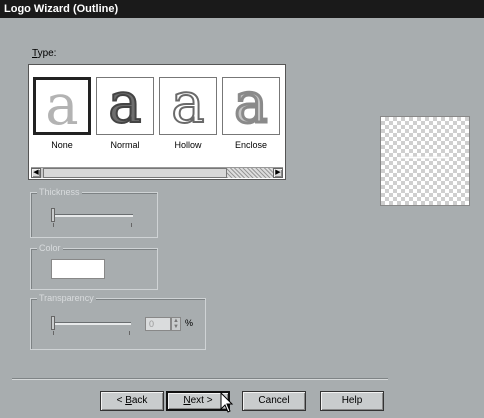  What do you see at coordinates (128, 400) in the screenshot?
I see `back-accel: B` at bounding box center [128, 400].